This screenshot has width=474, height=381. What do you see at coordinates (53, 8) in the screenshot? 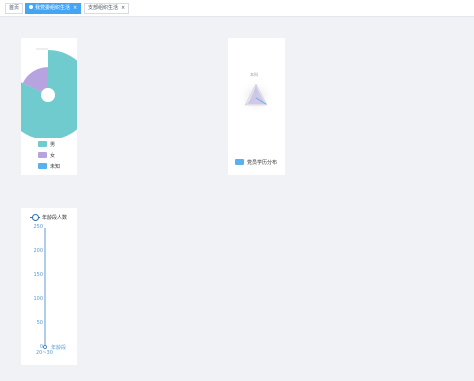
I see `tab-party-committee-life: 我党委组织生活 ×` at bounding box center [53, 8].